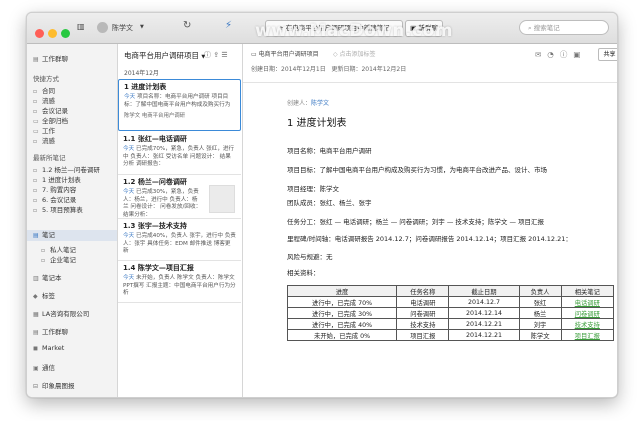 The width and height of the screenshot is (640, 421). What do you see at coordinates (285, 53) in the screenshot?
I see `breadcrumb: ▭ 电商平台用户调研项目` at bounding box center [285, 53].